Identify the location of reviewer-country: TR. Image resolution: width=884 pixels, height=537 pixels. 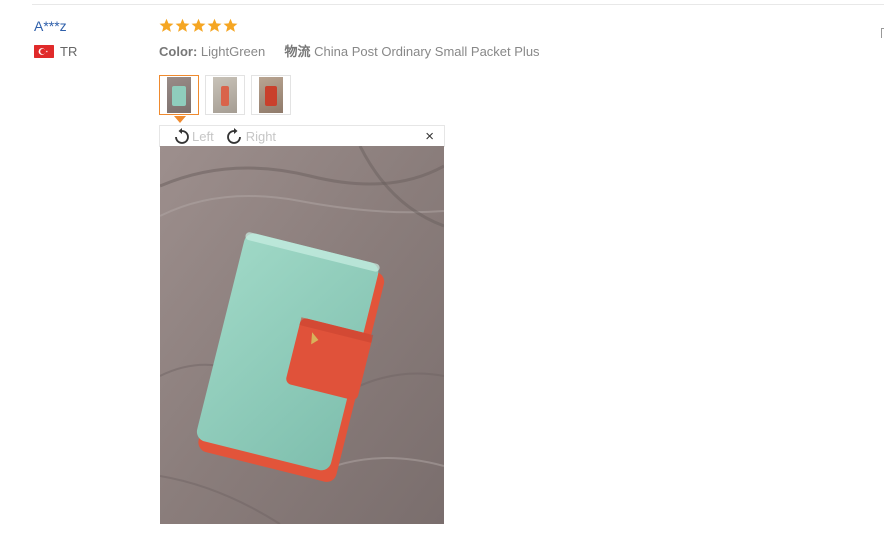
(55, 51).